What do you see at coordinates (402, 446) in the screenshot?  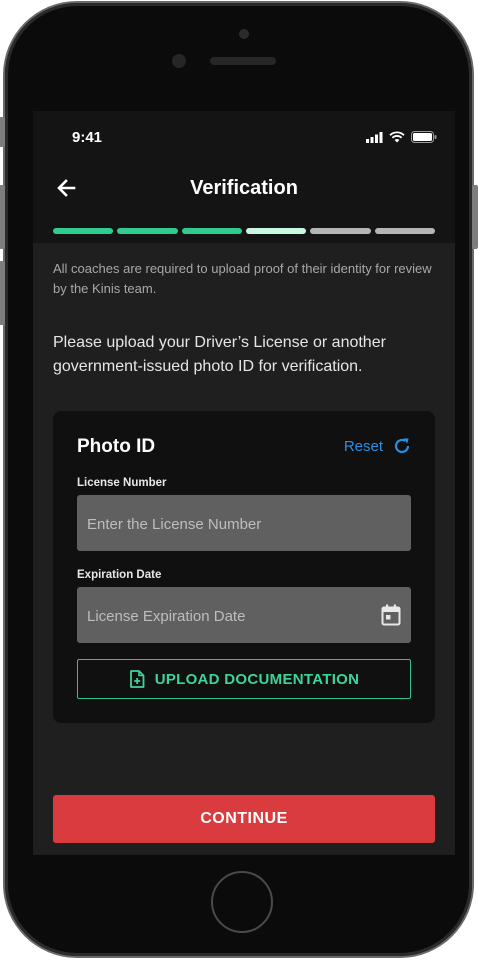 I see `refresh-icon` at bounding box center [402, 446].